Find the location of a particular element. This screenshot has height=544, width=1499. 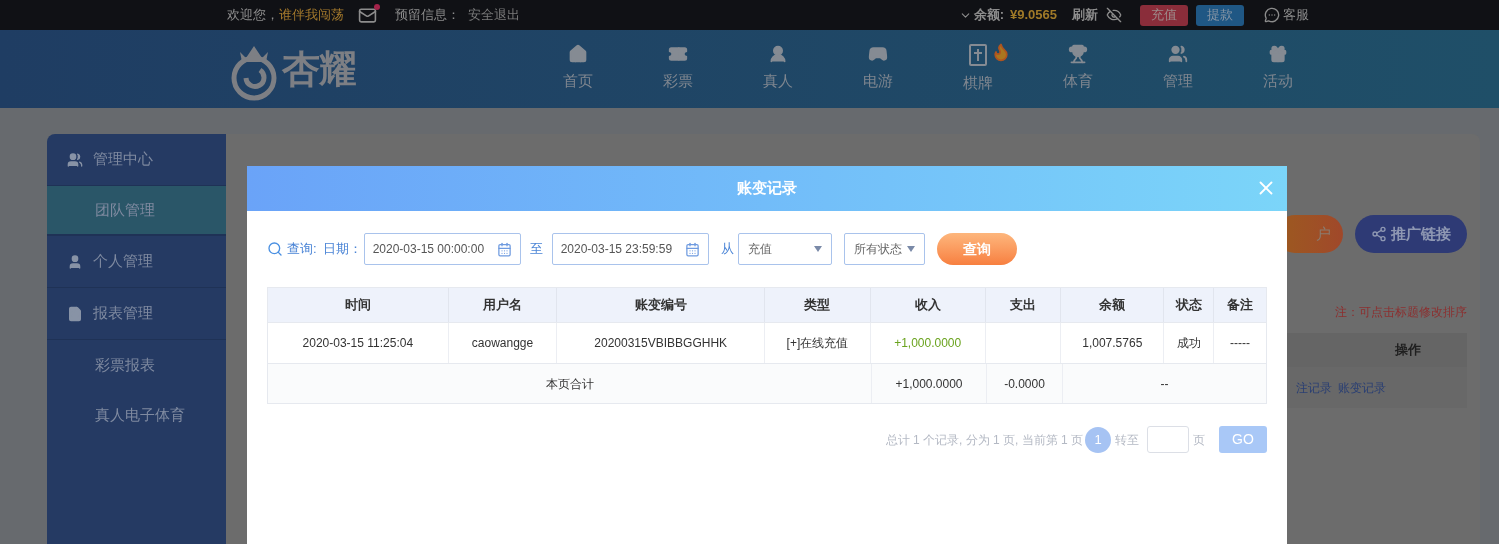

table-cell-text: ----- is located at coordinates (1240, 343).